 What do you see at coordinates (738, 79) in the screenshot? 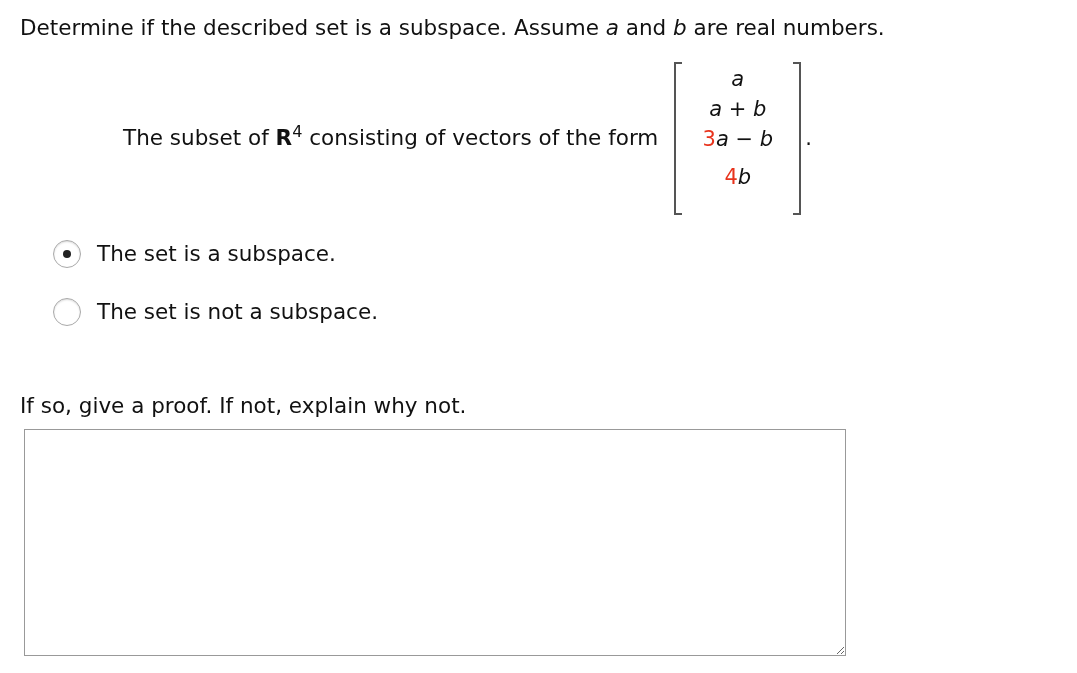
I see `vector-entry: a` at bounding box center [738, 79].